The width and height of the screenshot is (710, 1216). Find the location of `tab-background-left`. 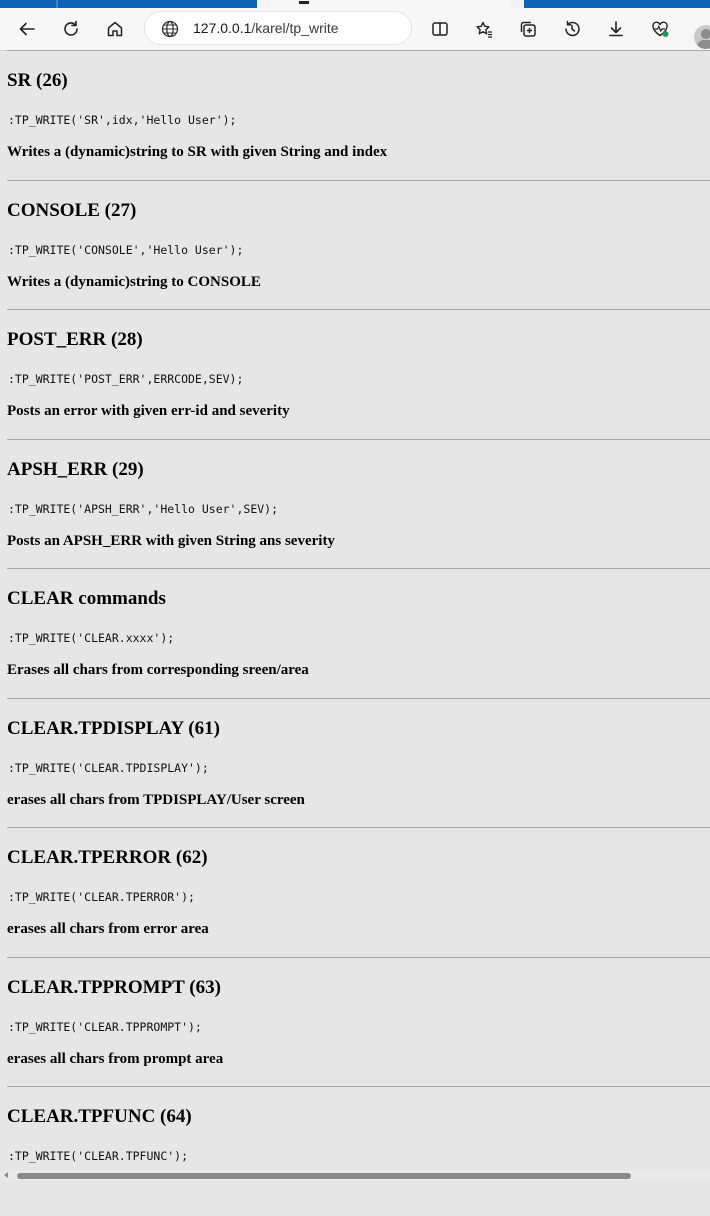

tab-background-left is located at coordinates (128, 4).